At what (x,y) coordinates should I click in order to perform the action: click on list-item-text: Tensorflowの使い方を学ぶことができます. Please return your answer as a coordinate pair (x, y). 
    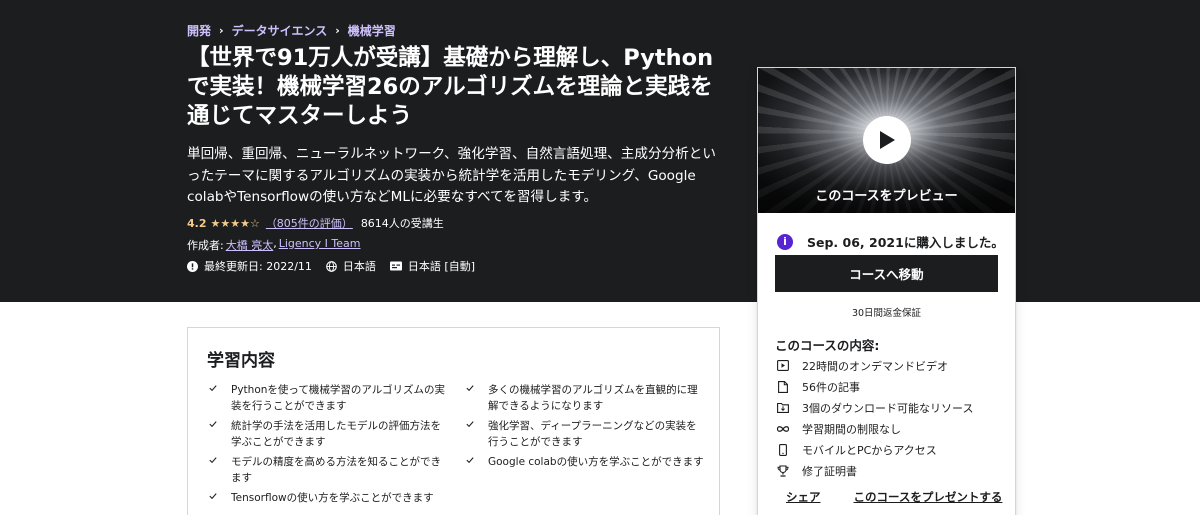
    Looking at the image, I should click on (332, 498).